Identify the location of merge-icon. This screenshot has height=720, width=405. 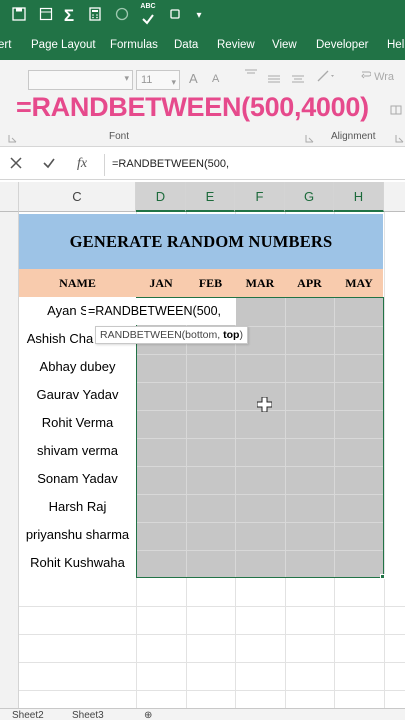
(396, 111).